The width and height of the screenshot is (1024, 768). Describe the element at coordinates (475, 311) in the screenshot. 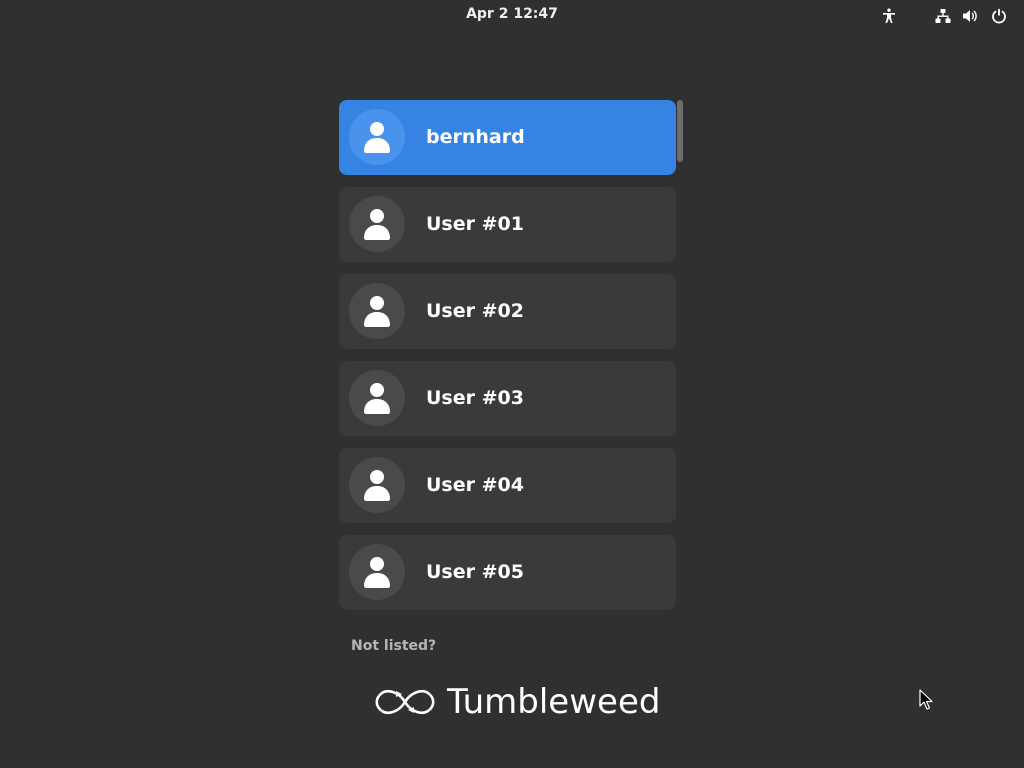

I see `user-name: User #02` at that location.